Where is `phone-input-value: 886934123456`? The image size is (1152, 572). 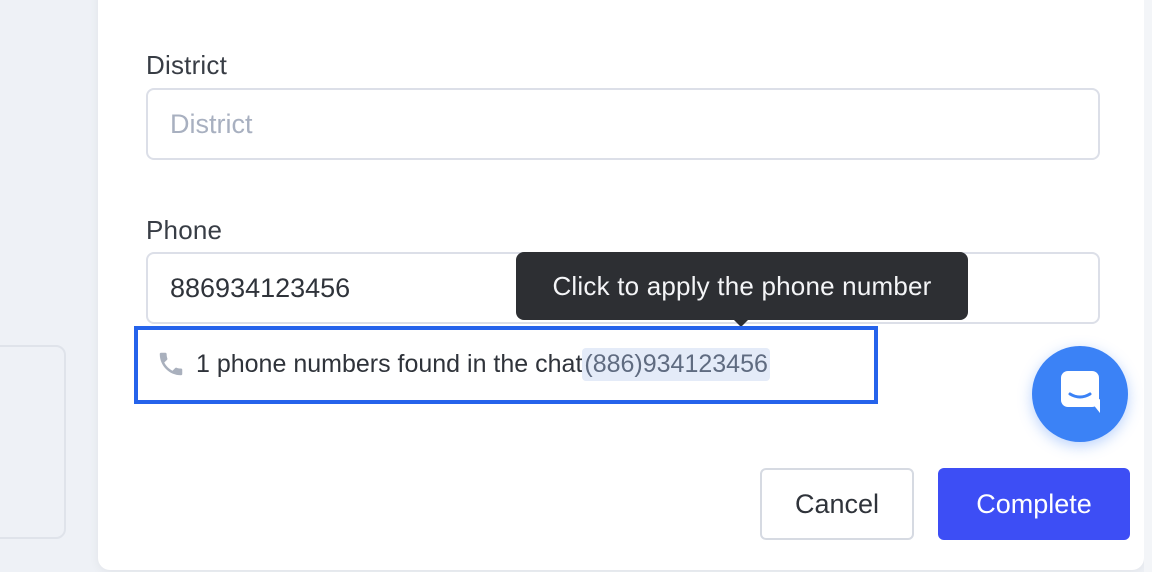
phone-input-value: 886934123456 is located at coordinates (260, 287).